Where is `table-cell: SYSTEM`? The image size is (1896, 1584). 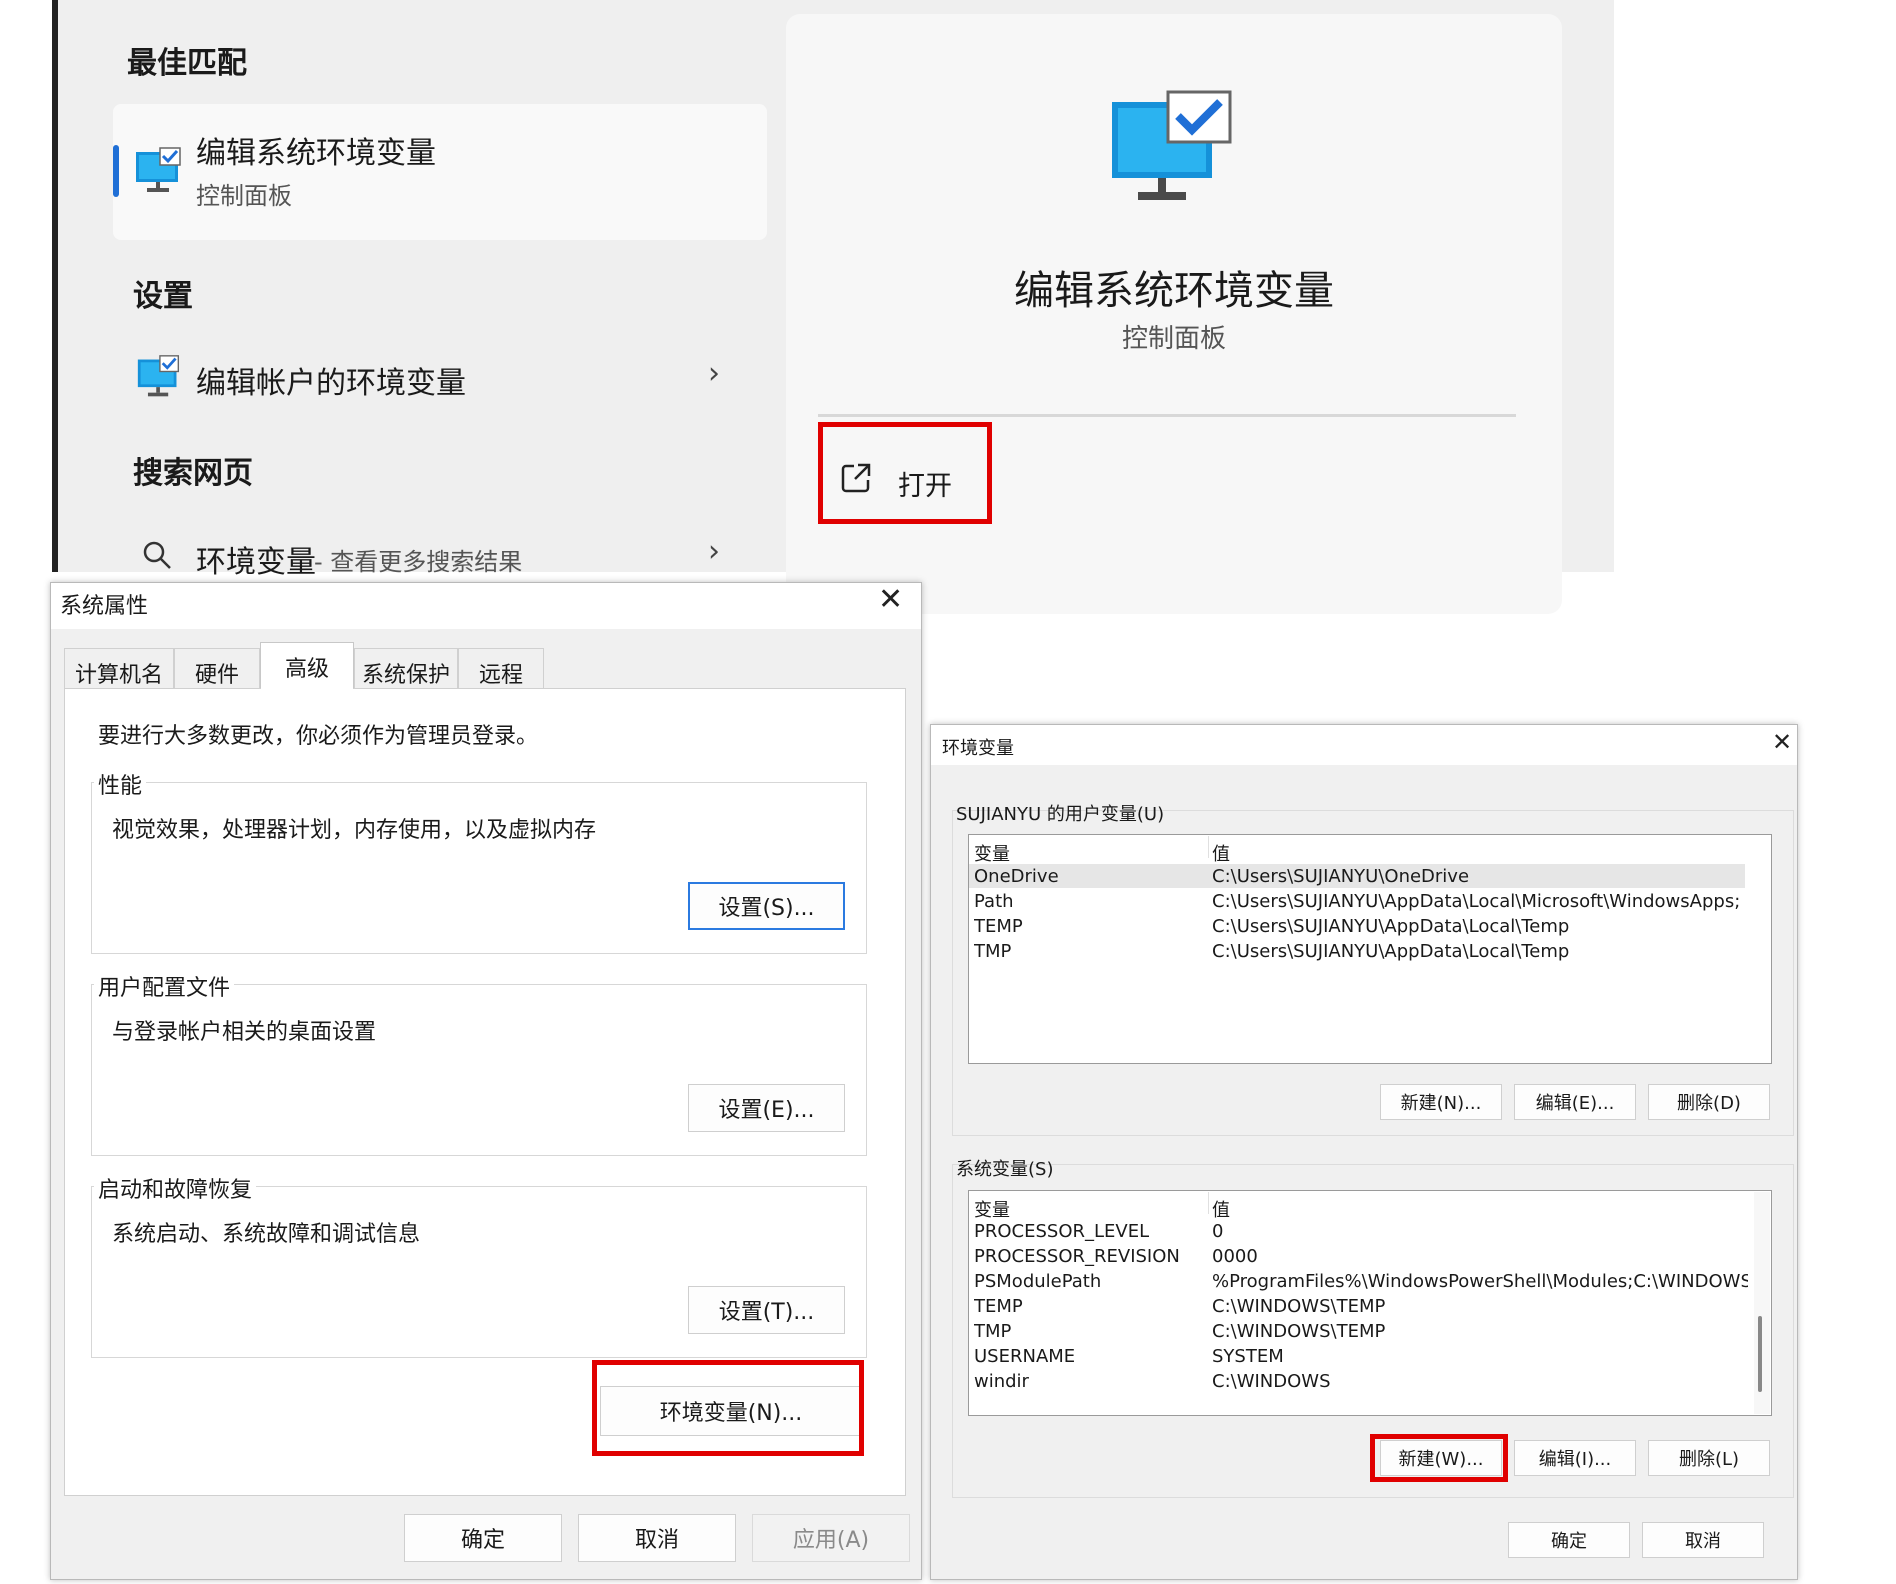
table-cell: SYSTEM is located at coordinates (1248, 1356).